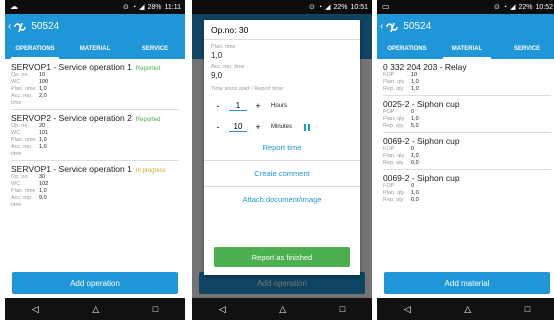 The image size is (554, 320). Describe the element at coordinates (307, 127) in the screenshot. I see `pause-icon` at that location.